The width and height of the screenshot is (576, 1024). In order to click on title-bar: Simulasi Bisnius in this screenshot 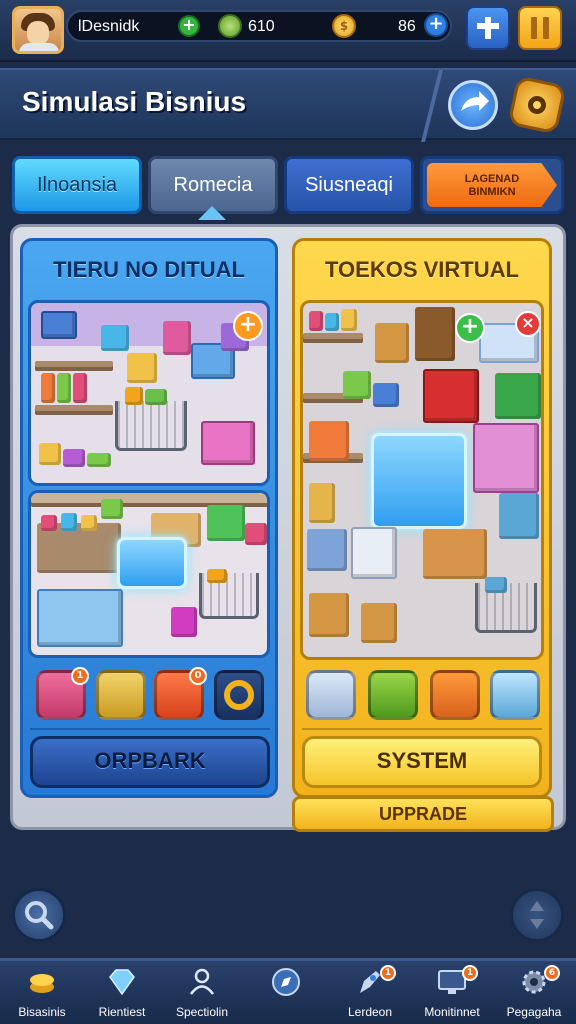, I will do `click(288, 105)`.